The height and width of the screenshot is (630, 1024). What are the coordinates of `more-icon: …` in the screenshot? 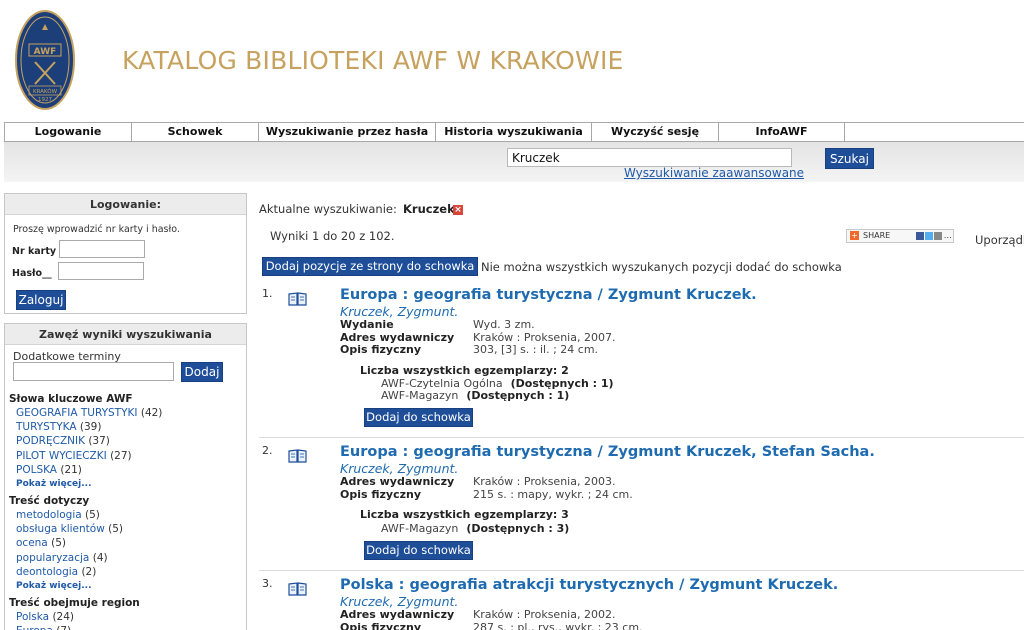 It's located at (947, 235).